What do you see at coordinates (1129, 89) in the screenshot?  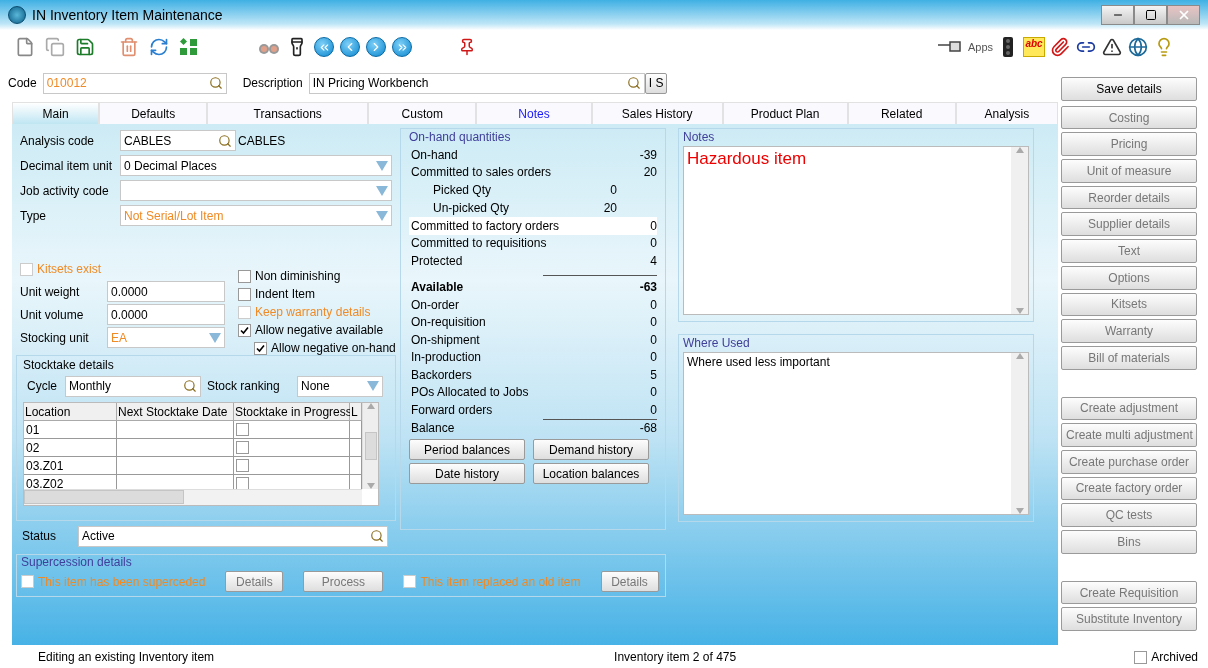 I see `side-button: Save details` at bounding box center [1129, 89].